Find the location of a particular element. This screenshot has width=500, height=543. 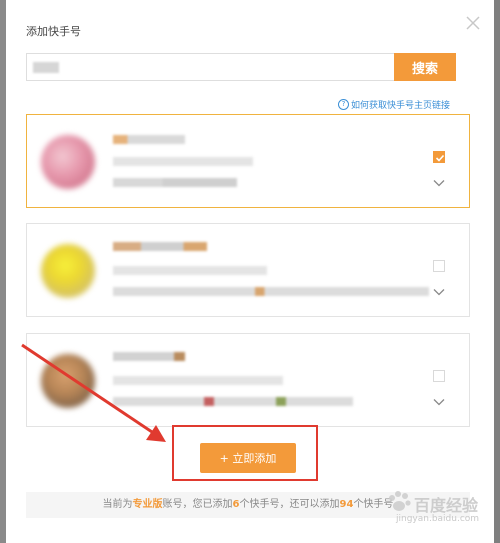

help-link-text: 如何获取快手号主页链接 is located at coordinates (401, 106).